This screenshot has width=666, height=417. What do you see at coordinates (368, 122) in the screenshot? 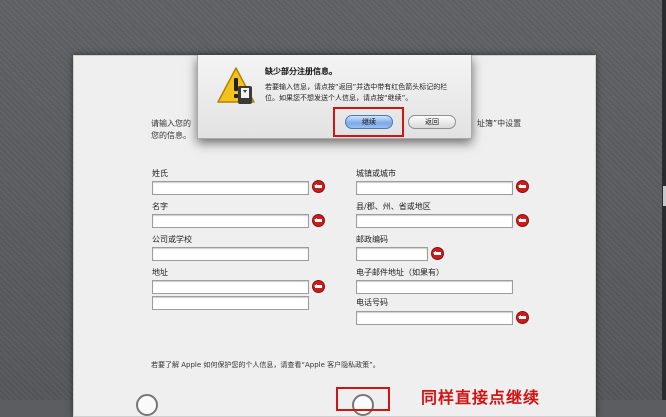
I see `annotation-button-highlight` at bounding box center [368, 122].